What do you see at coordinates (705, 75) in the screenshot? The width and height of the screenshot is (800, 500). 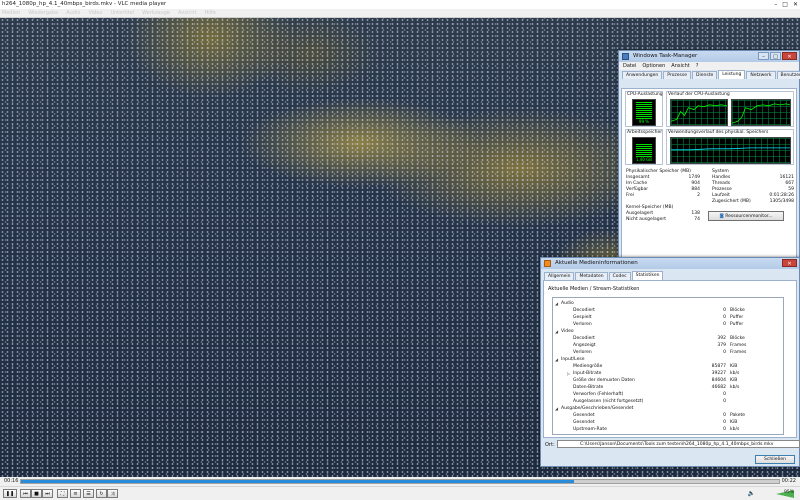 I see `tab-dienste: Dienste` at bounding box center [705, 75].